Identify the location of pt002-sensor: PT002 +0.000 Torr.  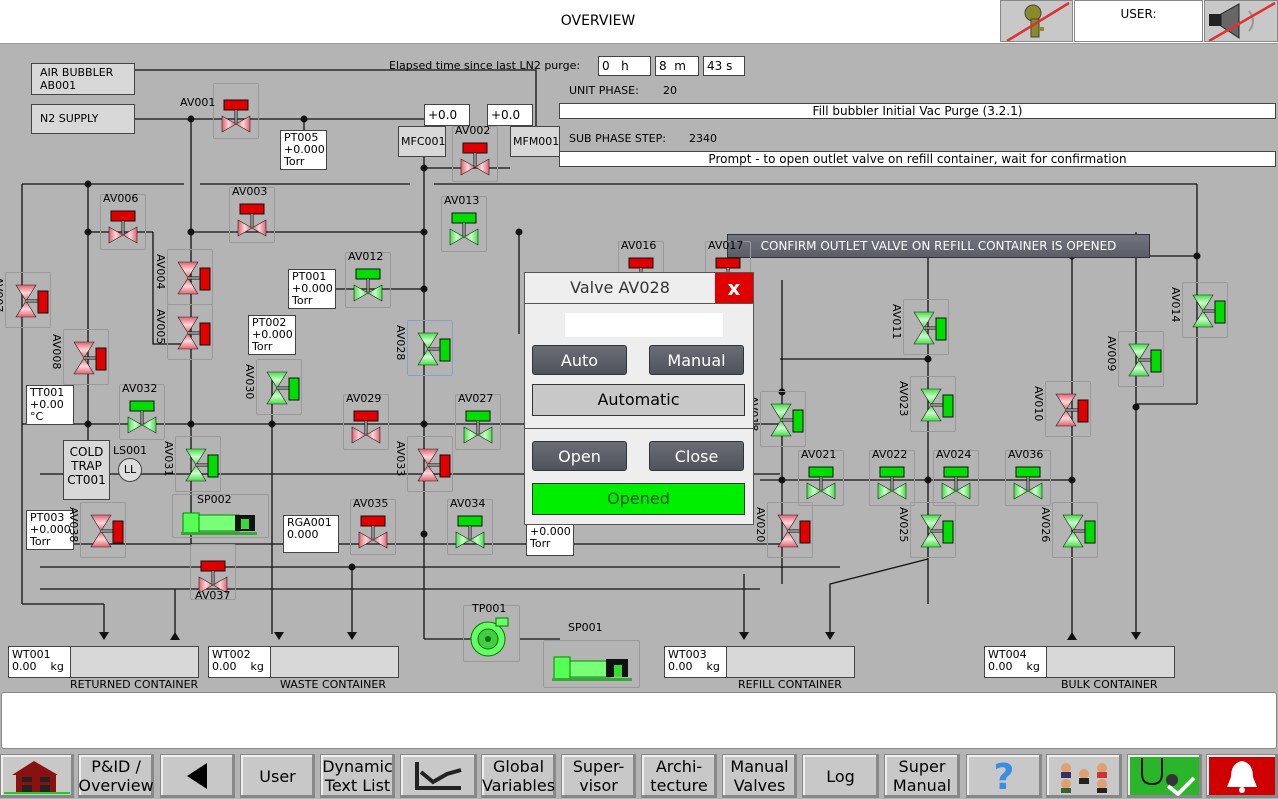
(272, 335).